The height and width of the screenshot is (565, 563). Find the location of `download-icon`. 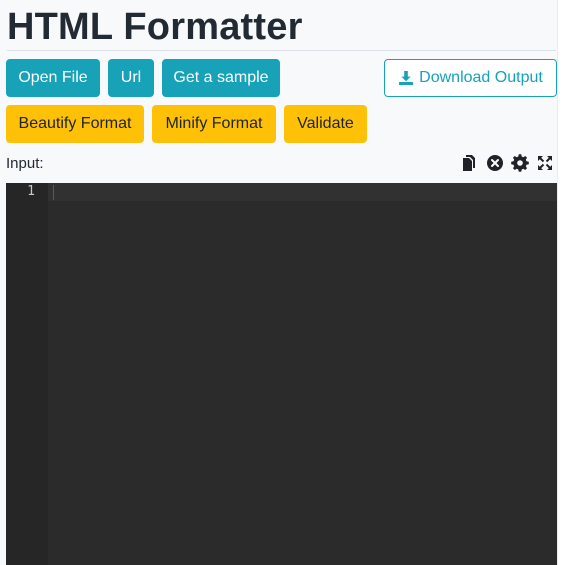

download-icon is located at coordinates (406, 78).